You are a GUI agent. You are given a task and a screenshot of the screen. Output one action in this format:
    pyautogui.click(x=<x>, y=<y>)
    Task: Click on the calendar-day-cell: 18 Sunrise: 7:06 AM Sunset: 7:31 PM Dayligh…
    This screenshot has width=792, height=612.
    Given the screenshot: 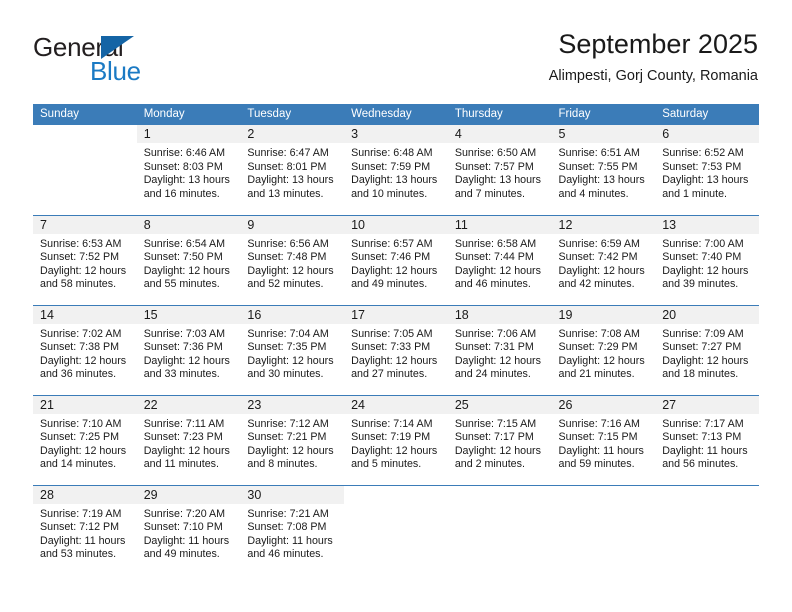 What is the action you would take?
    pyautogui.click(x=499, y=349)
    